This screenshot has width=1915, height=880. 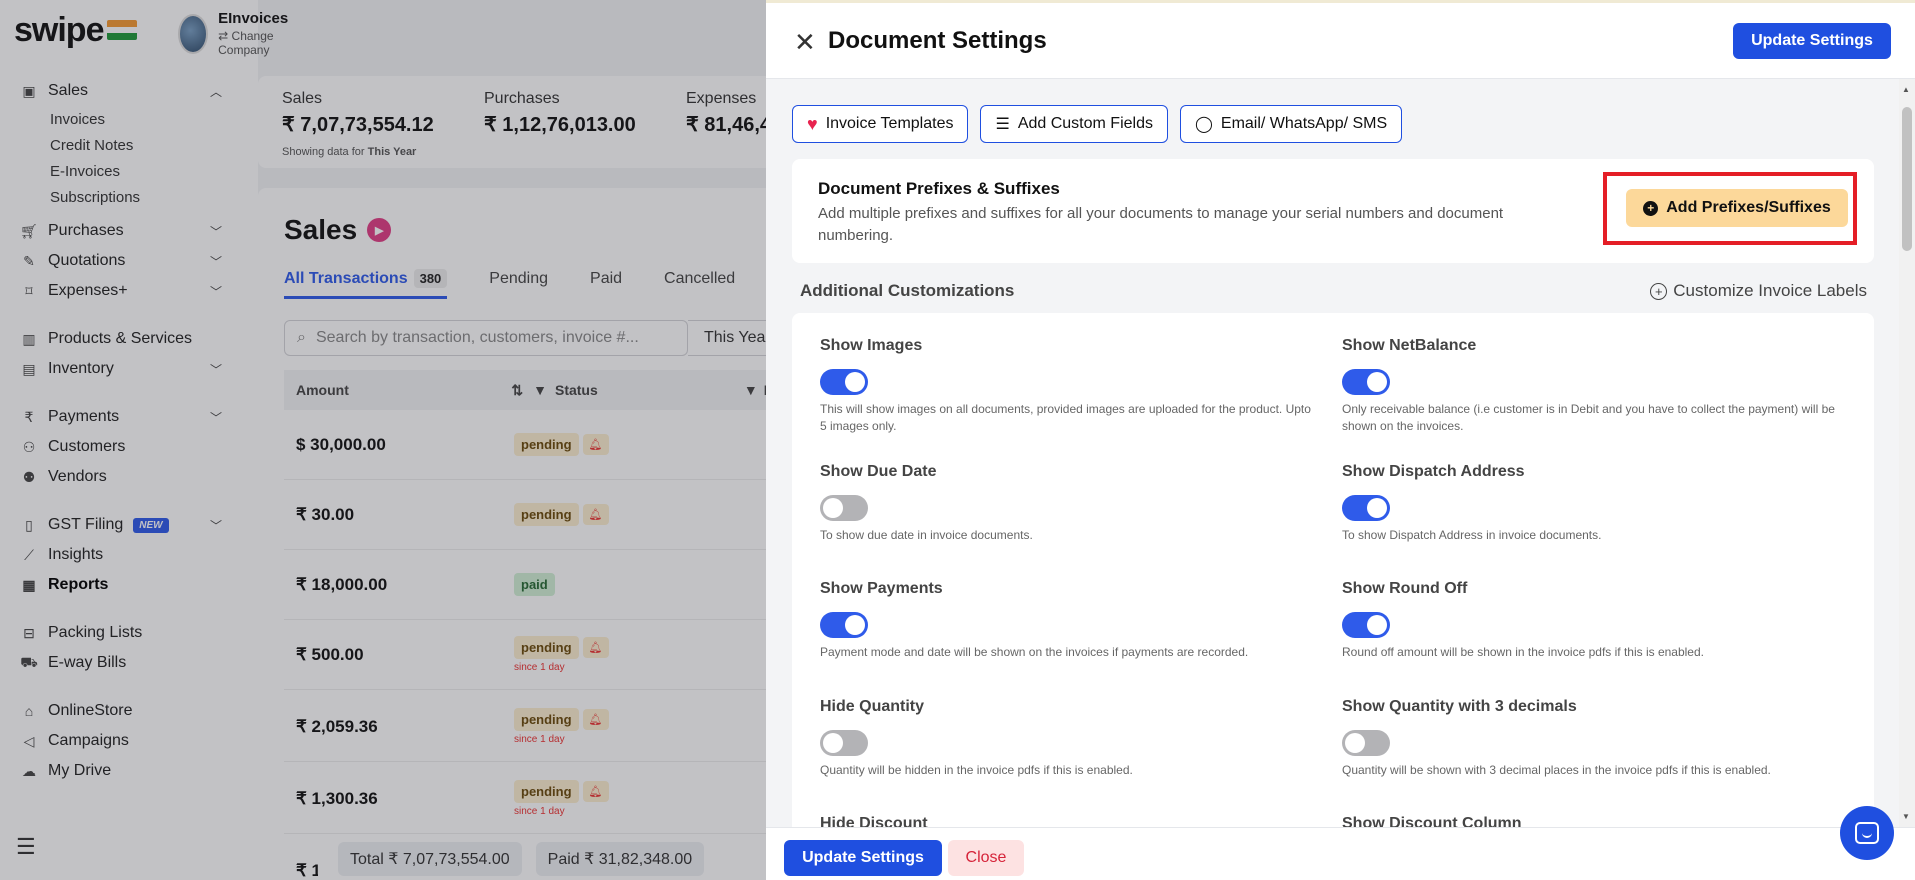 I want to click on invoice-templates-button: ♥ Invoice Templates, so click(x=880, y=124).